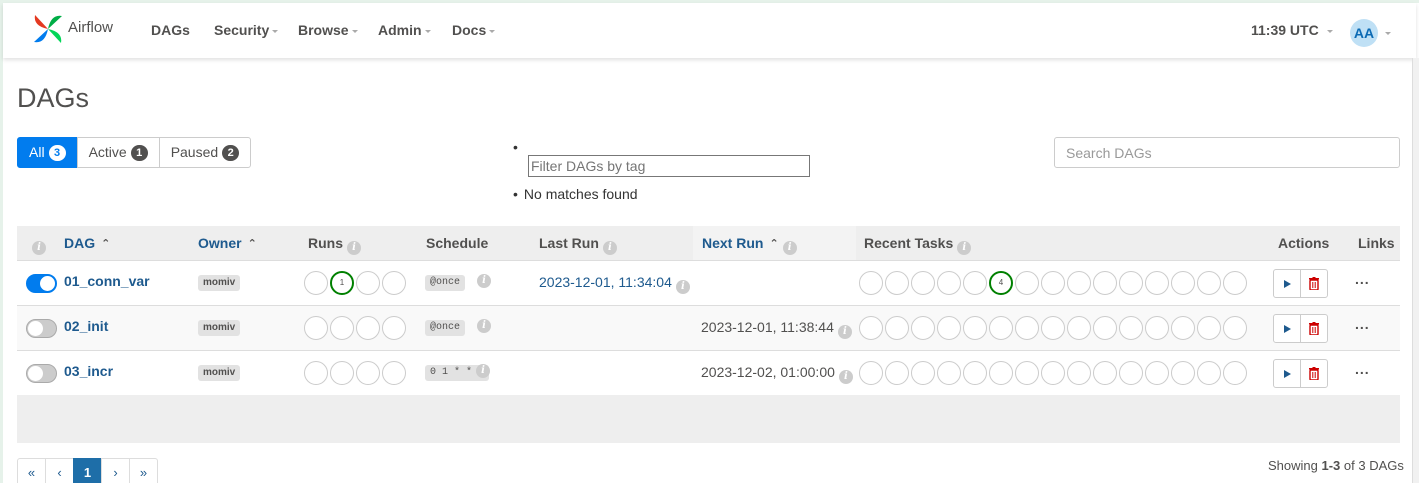 The image size is (1419, 483). I want to click on dag-id-link: 01_conn_var, so click(107, 281).